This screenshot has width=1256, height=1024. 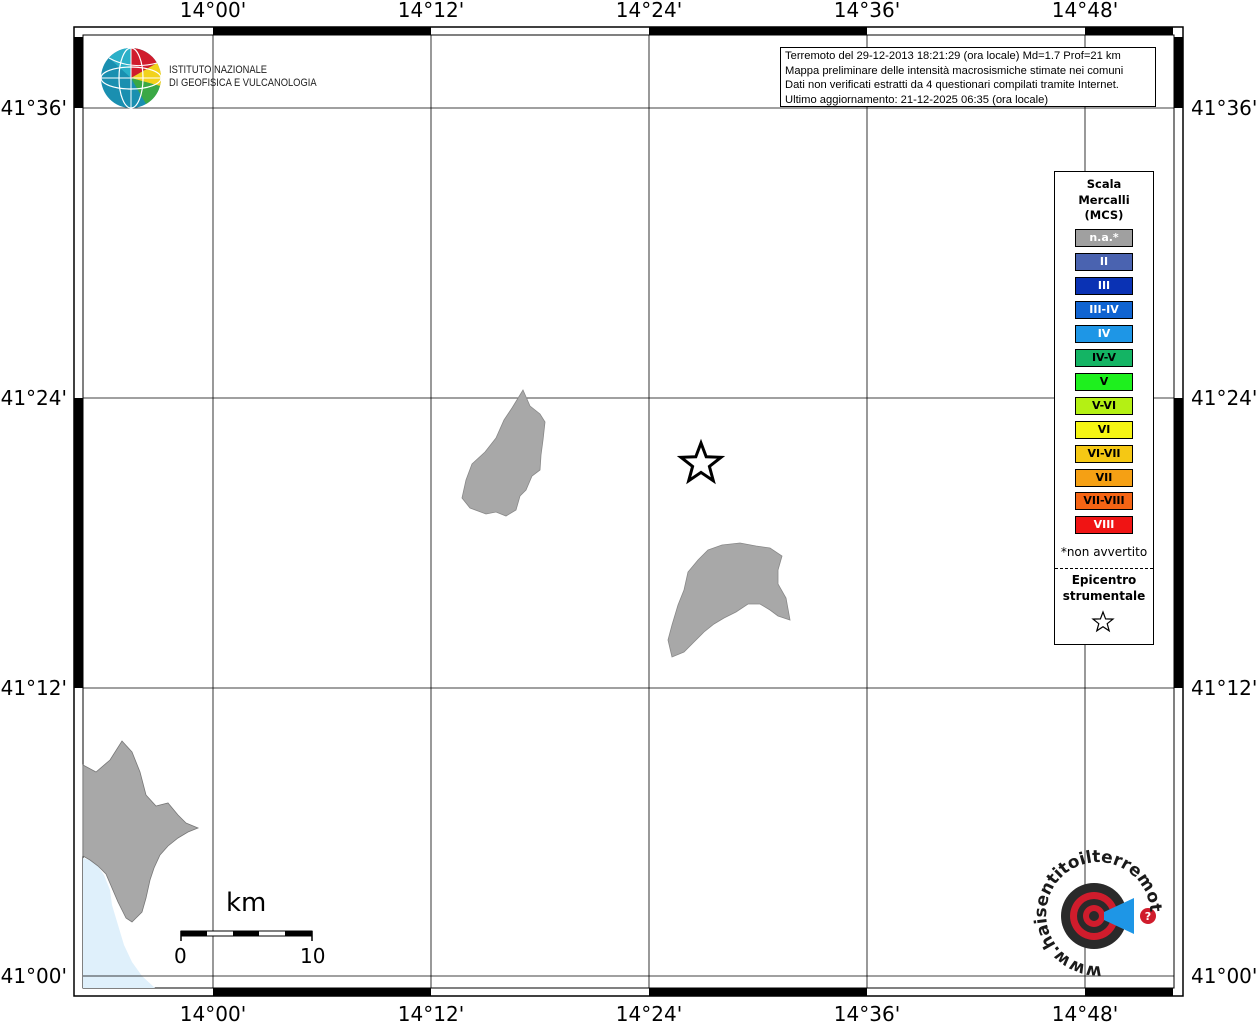 What do you see at coordinates (1104, 429) in the screenshot?
I see `legend-item: VI` at bounding box center [1104, 429].